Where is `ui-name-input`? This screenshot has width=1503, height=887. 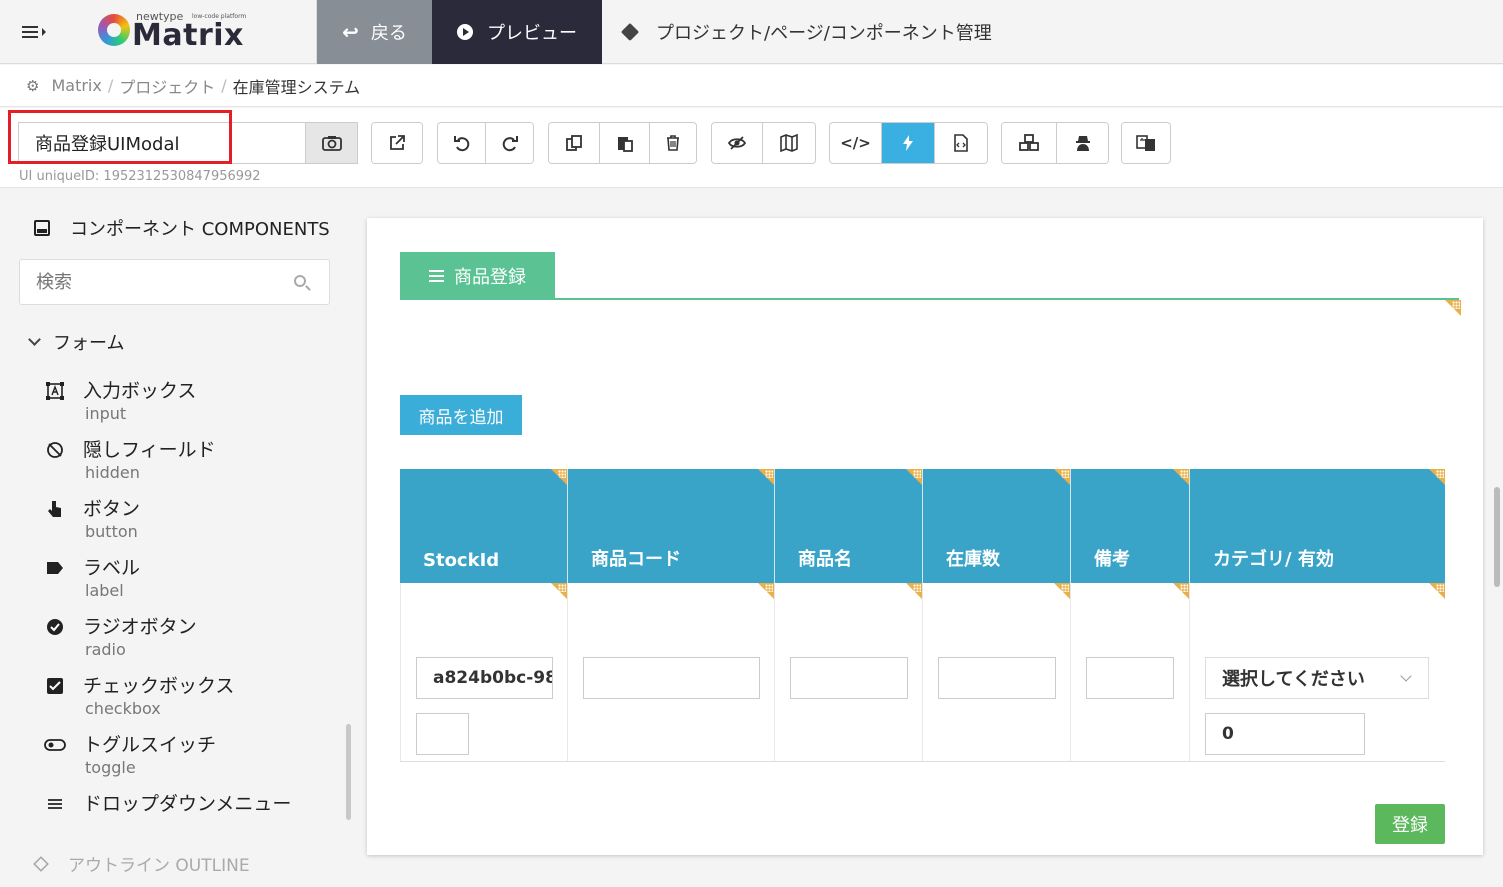
ui-name-input is located at coordinates (162, 143).